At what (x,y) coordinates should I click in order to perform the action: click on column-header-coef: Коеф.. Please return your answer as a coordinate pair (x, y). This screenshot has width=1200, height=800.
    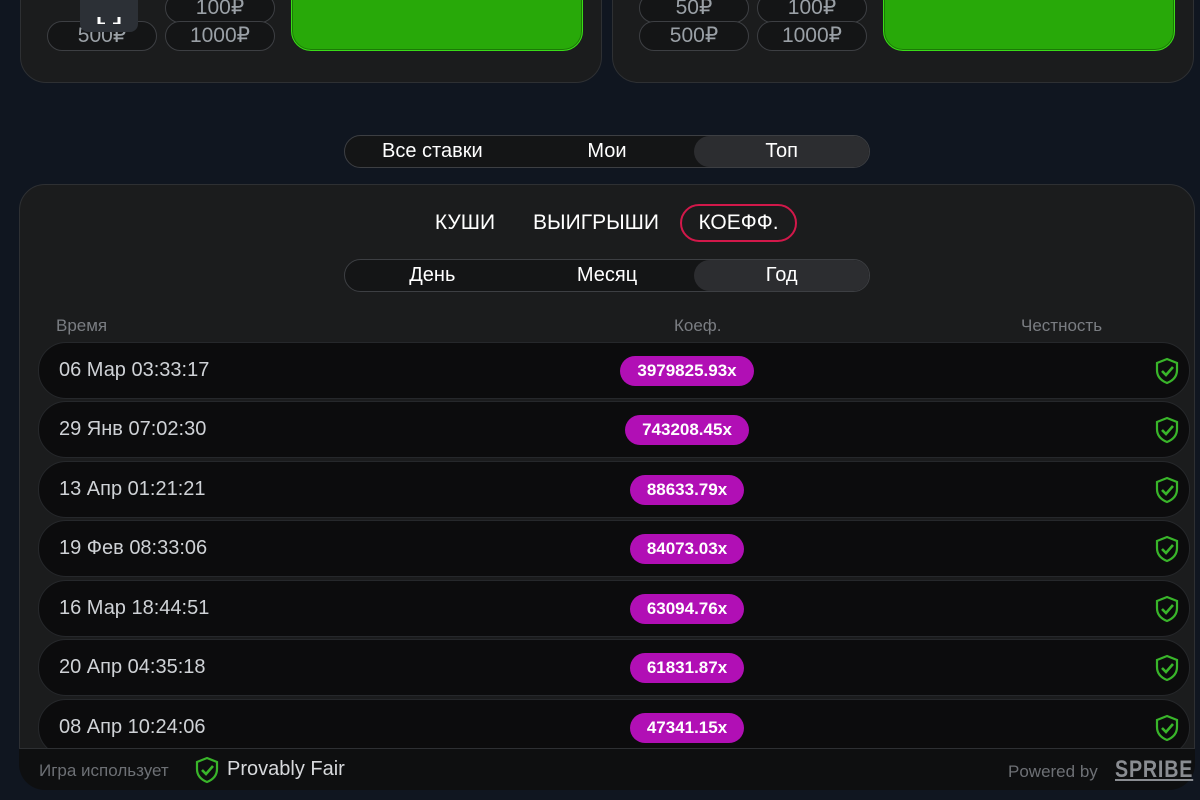
    Looking at the image, I should click on (698, 325).